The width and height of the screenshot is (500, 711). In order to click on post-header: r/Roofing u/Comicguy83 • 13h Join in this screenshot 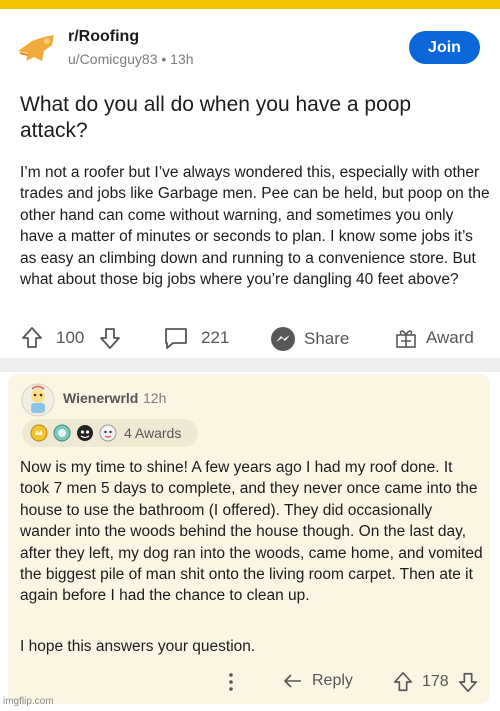, I will do `click(250, 44)`.